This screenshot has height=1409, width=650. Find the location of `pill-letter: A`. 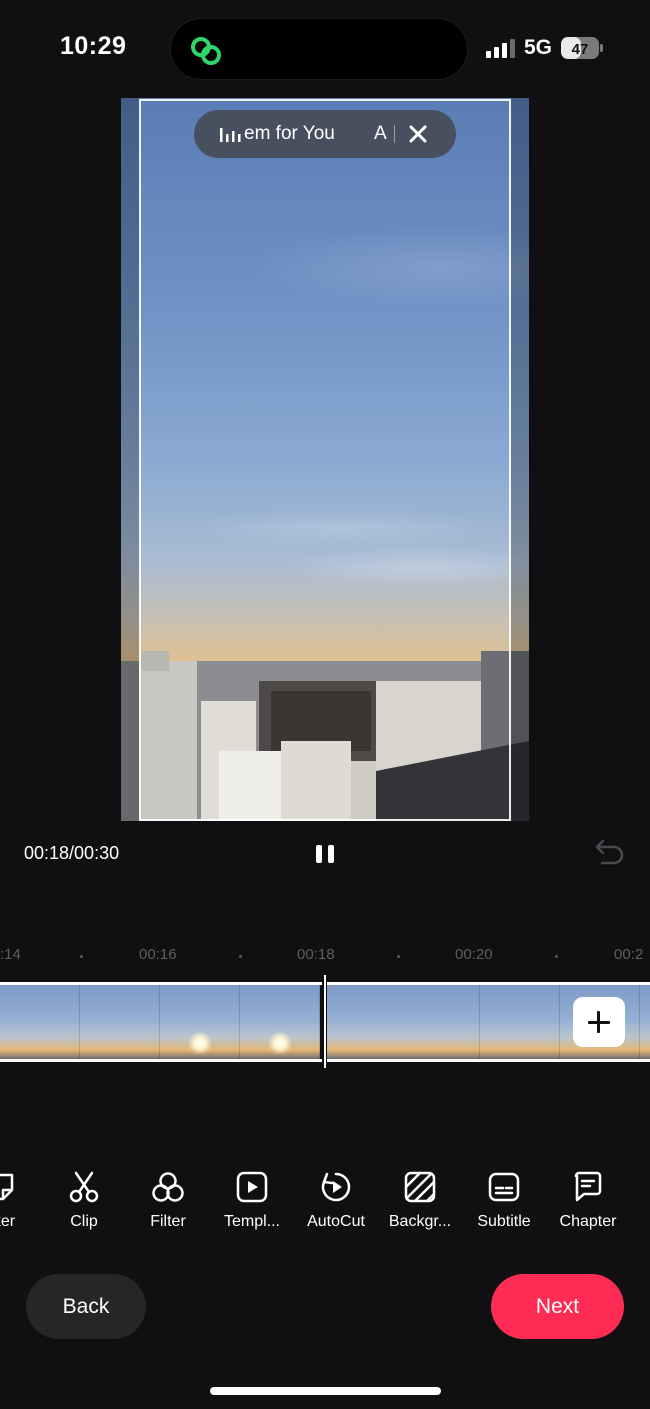

pill-letter: A is located at coordinates (380, 133).